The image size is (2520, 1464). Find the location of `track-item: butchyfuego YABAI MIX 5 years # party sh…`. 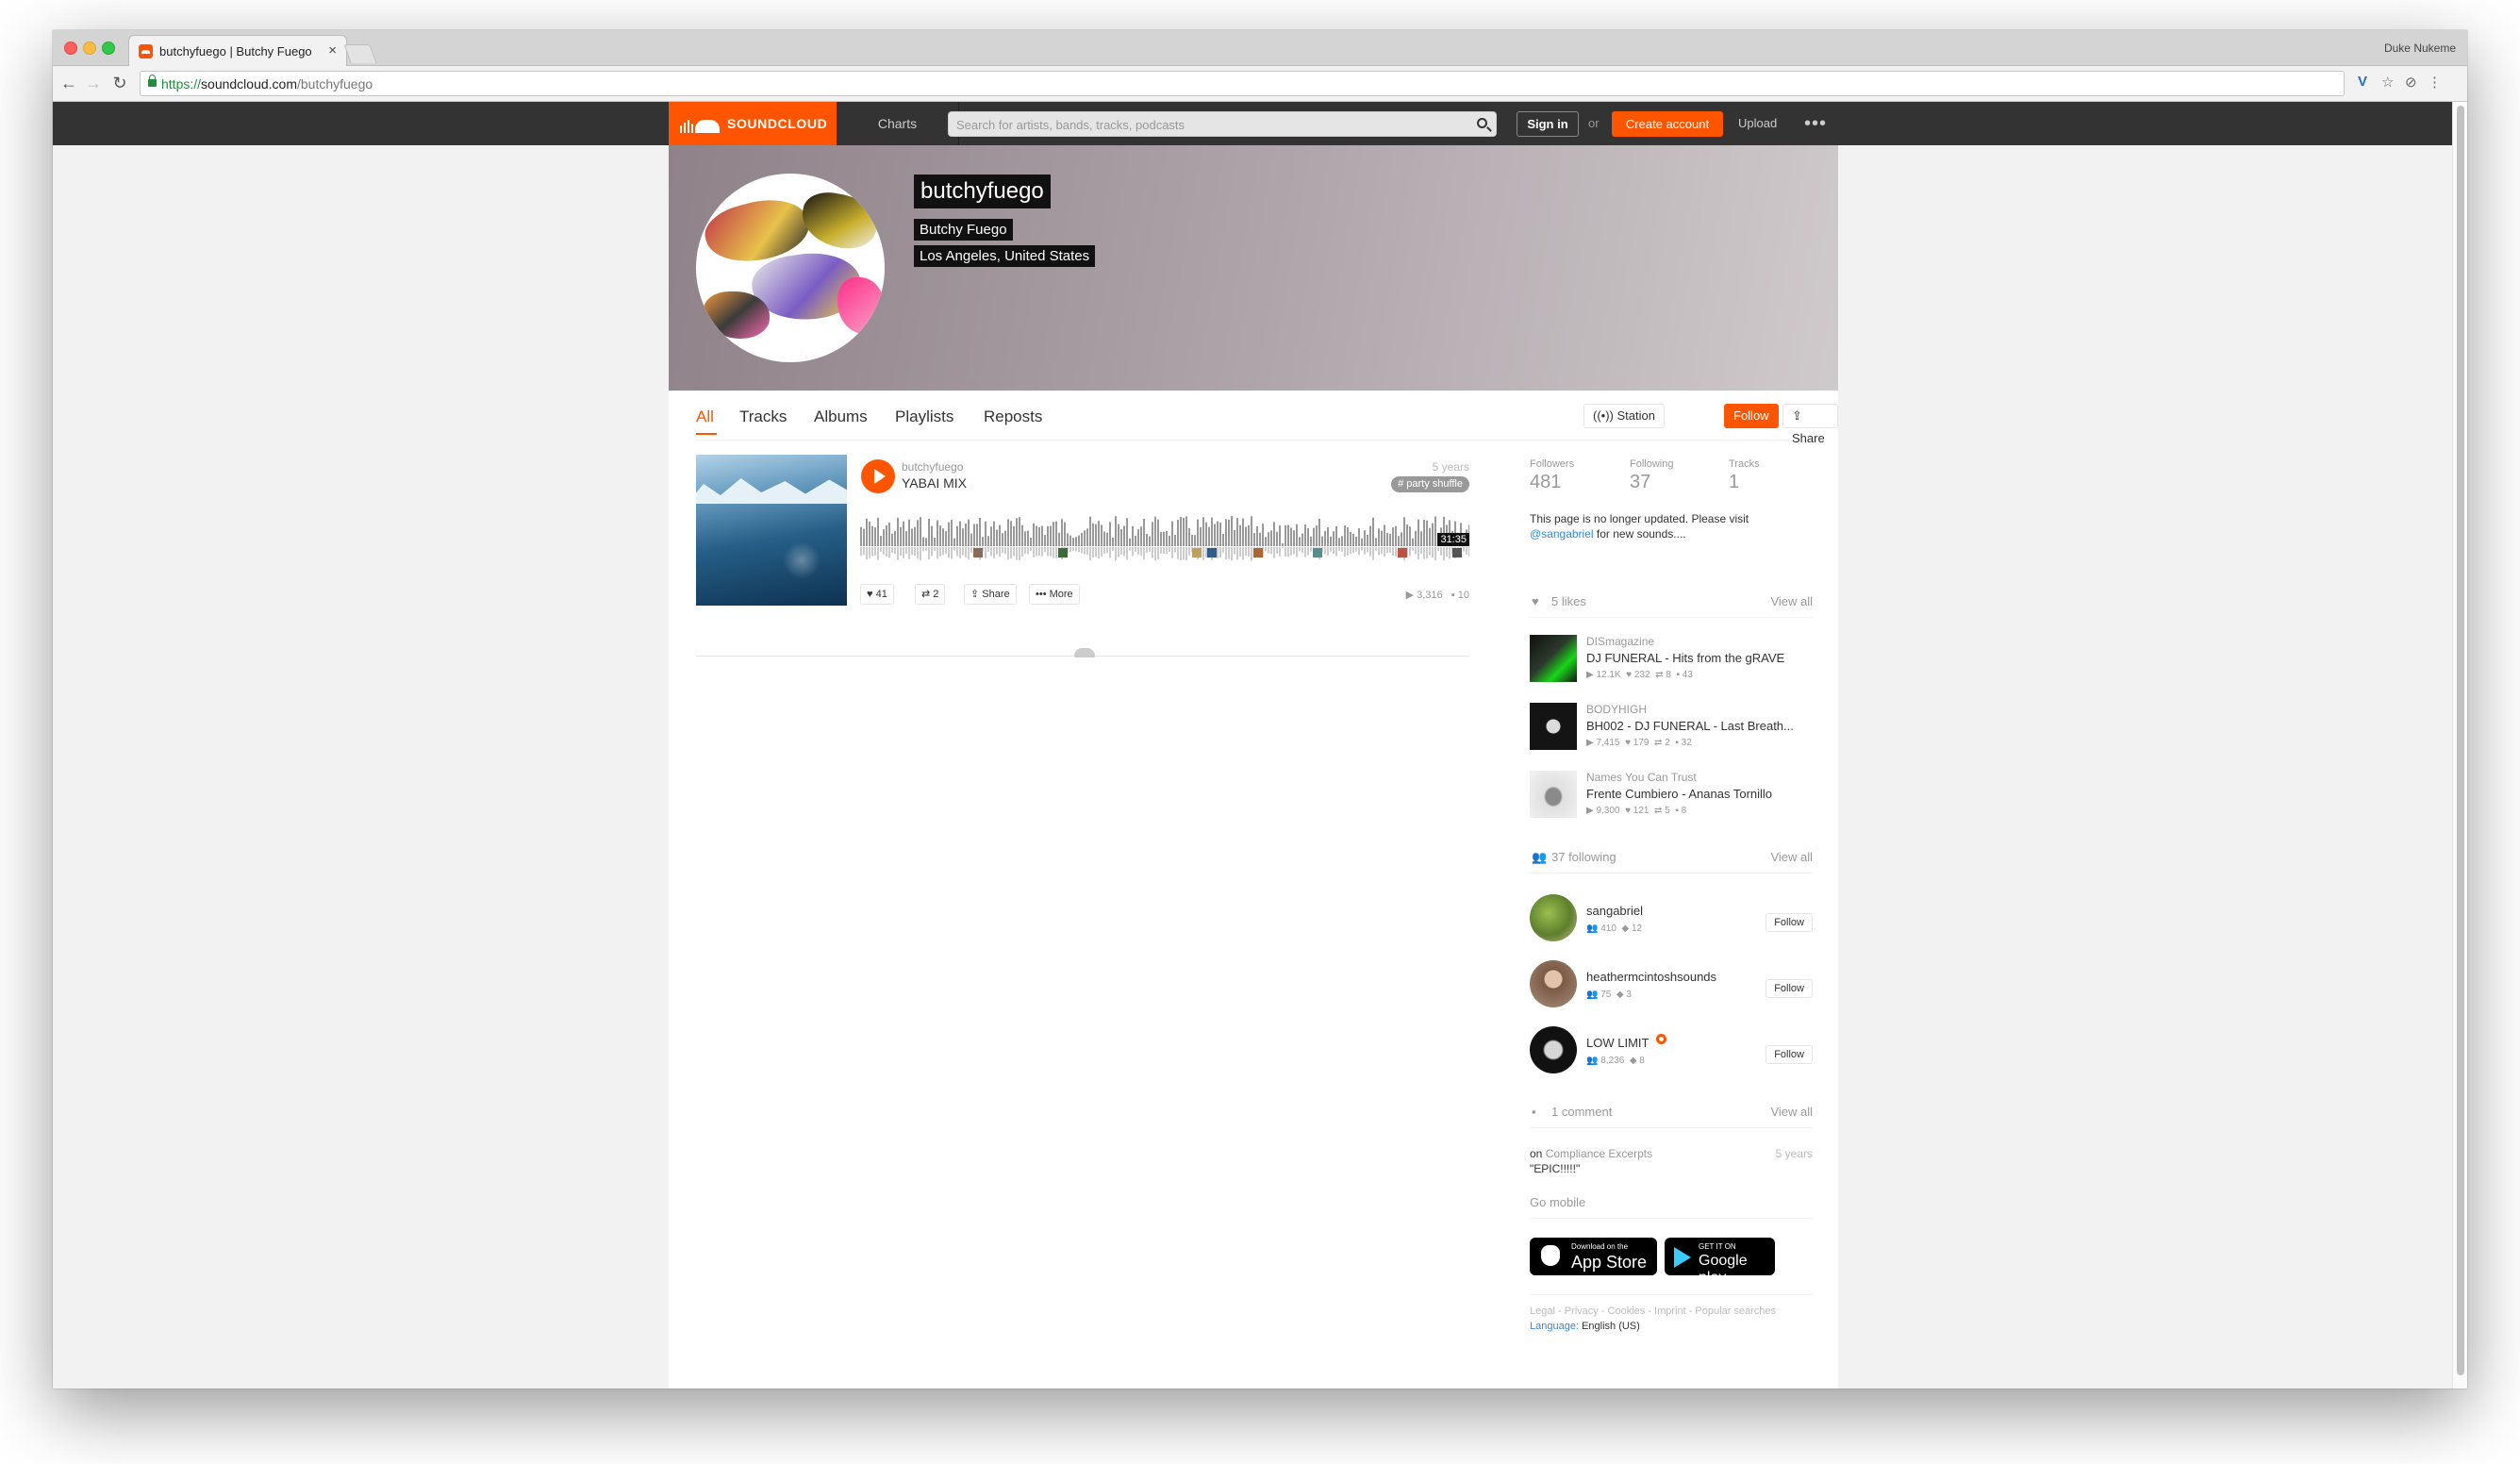

track-item: butchyfuego YABAI MIX 5 years # party sh… is located at coordinates (1083, 532).